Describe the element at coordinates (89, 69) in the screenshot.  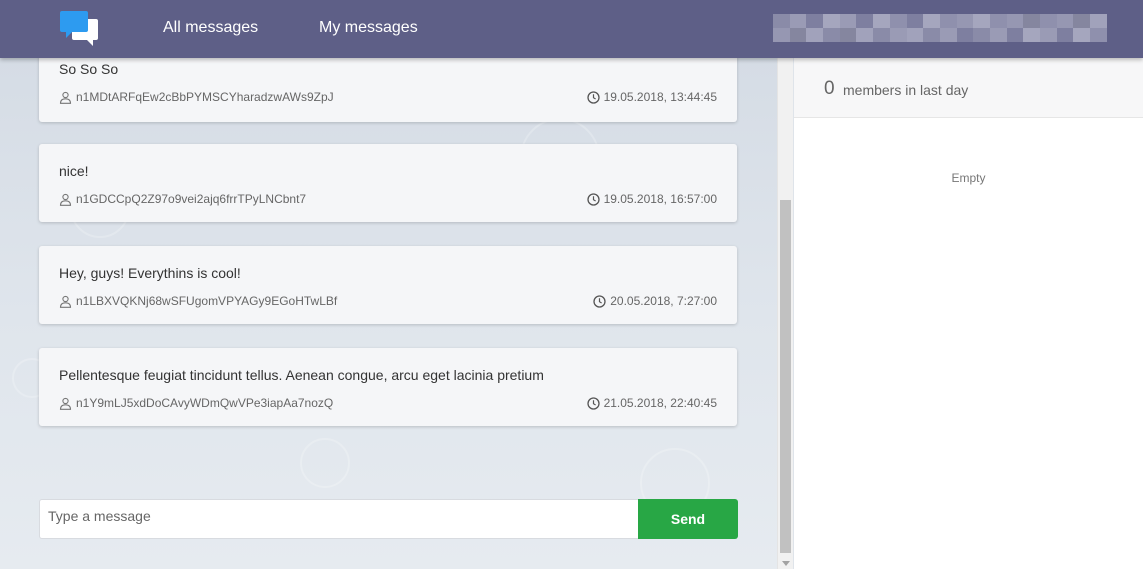
I see `message-text: So So So` at that location.